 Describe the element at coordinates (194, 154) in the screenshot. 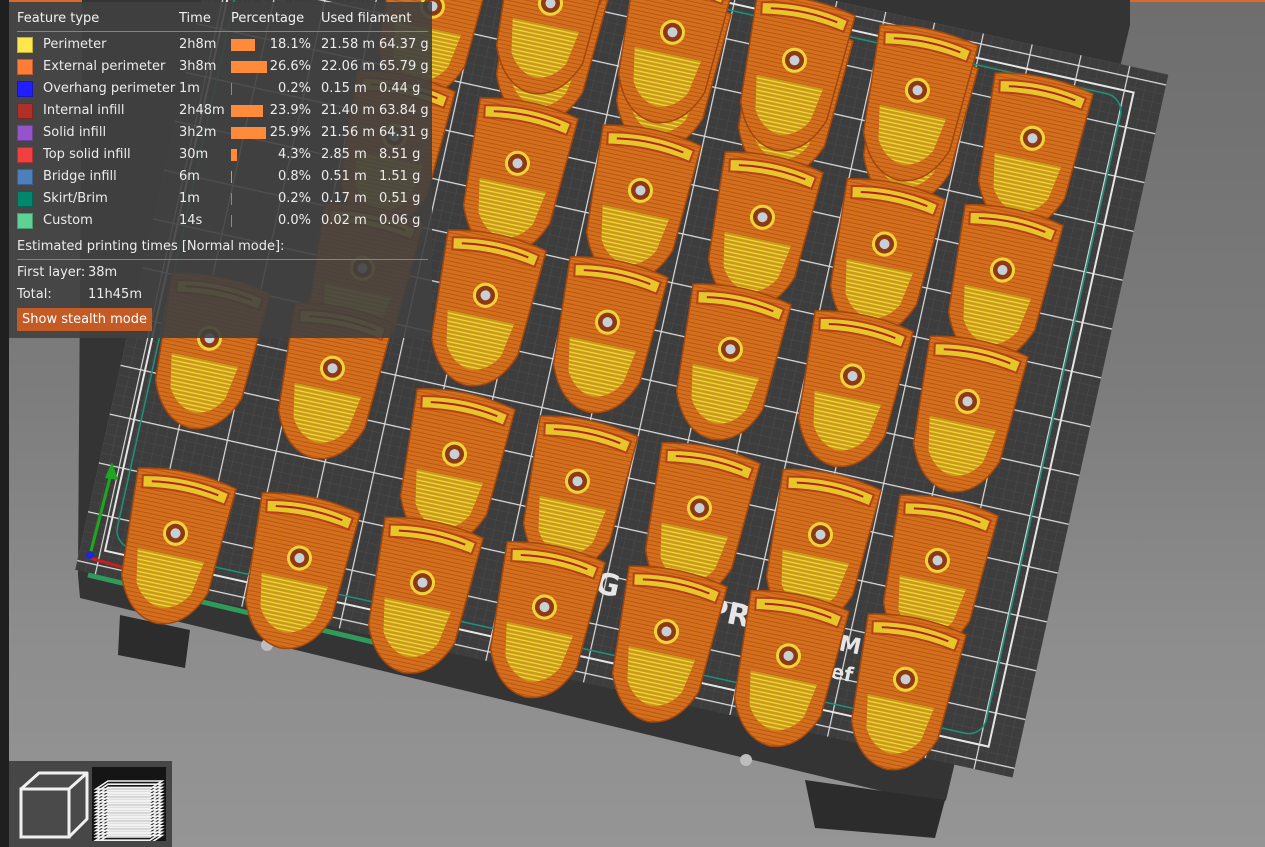

I see `feature-time: 30m` at that location.